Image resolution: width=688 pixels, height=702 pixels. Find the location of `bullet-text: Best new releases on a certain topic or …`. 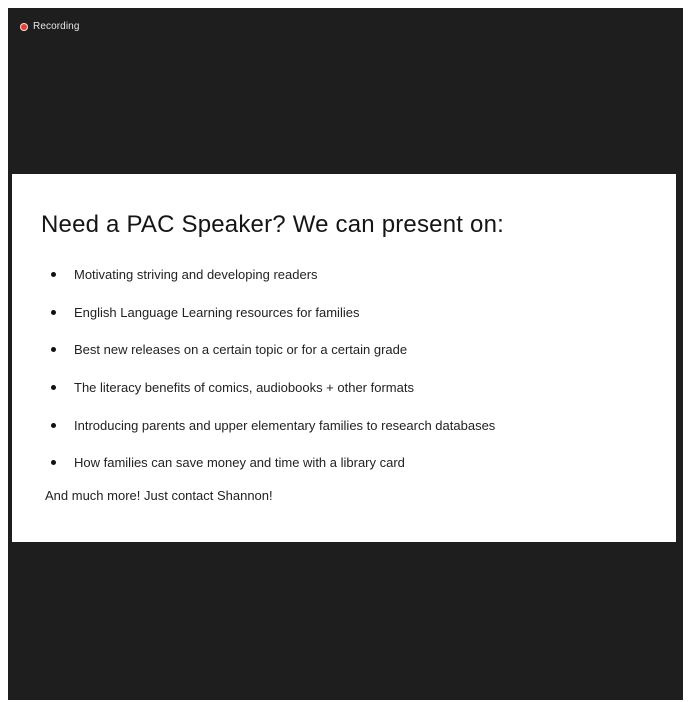

bullet-text: Best new releases on a certain topic or … is located at coordinates (241, 350).